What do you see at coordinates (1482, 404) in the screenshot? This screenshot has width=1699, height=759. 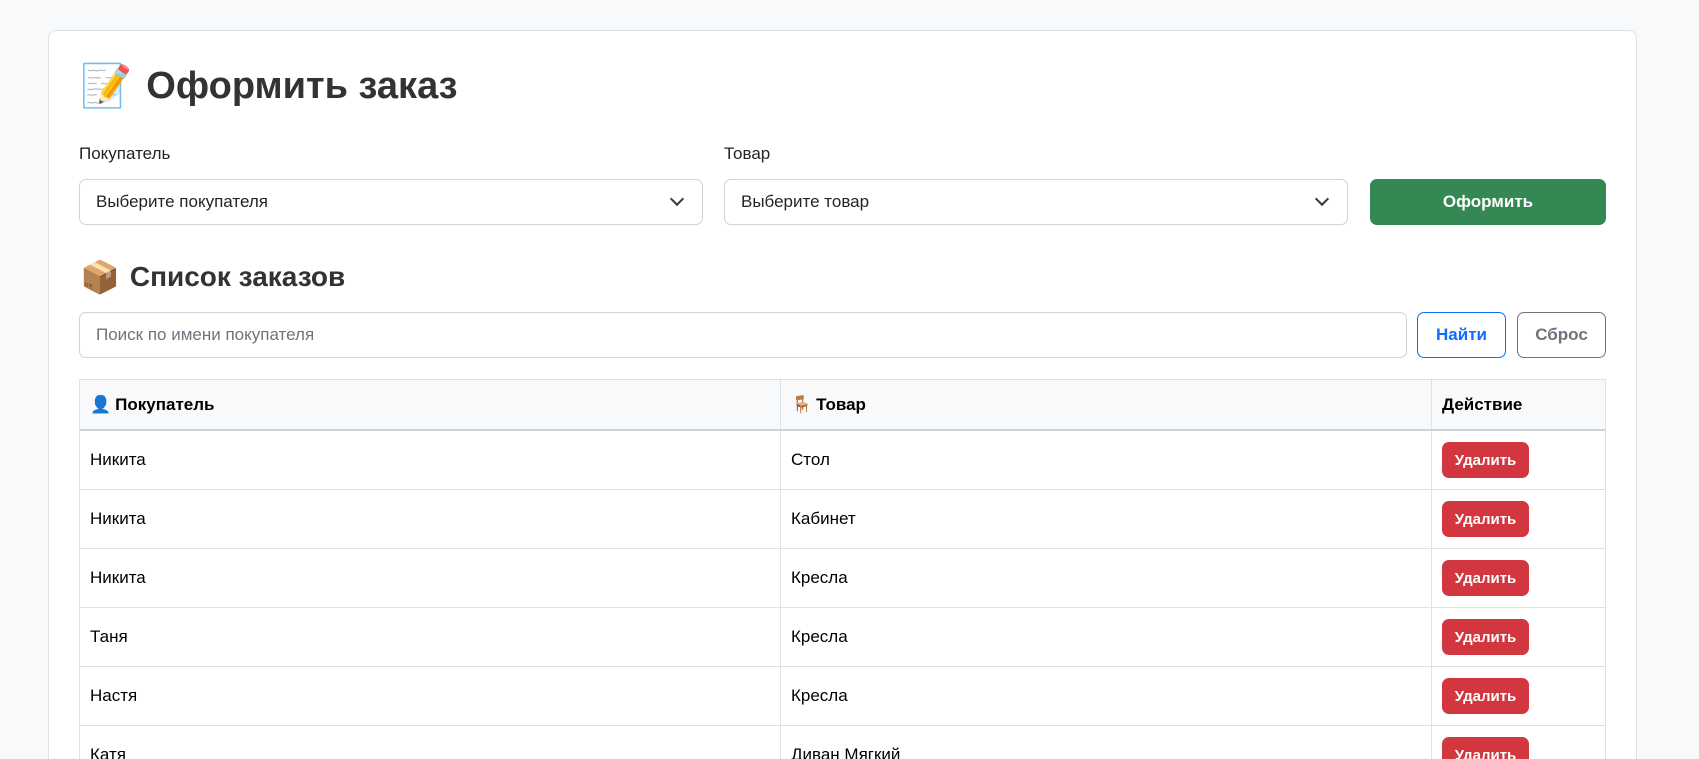 I see `column-label: Действие` at bounding box center [1482, 404].